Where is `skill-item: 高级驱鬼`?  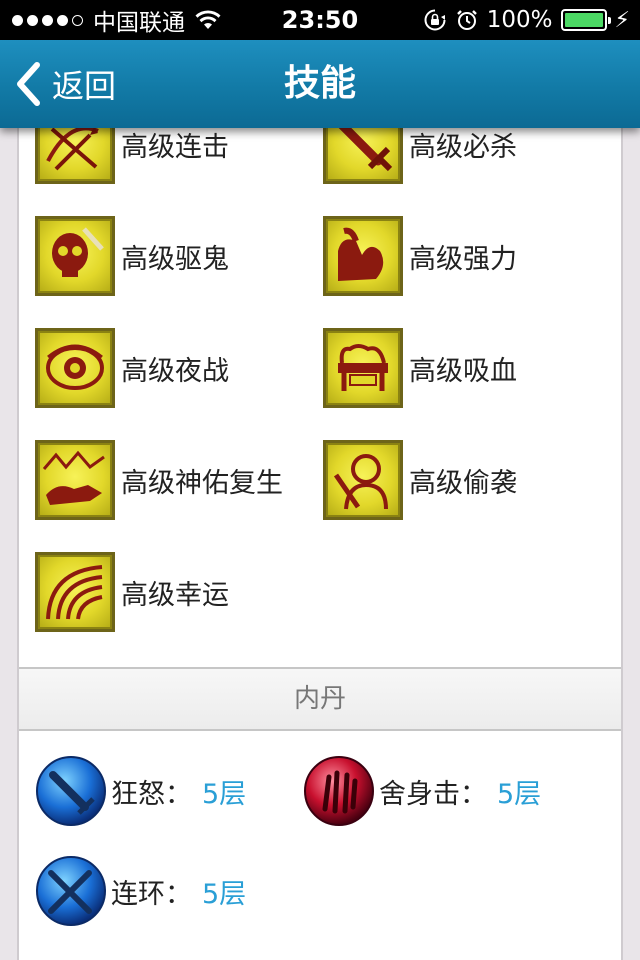
skill-item: 高级驱鬼 is located at coordinates (132, 256).